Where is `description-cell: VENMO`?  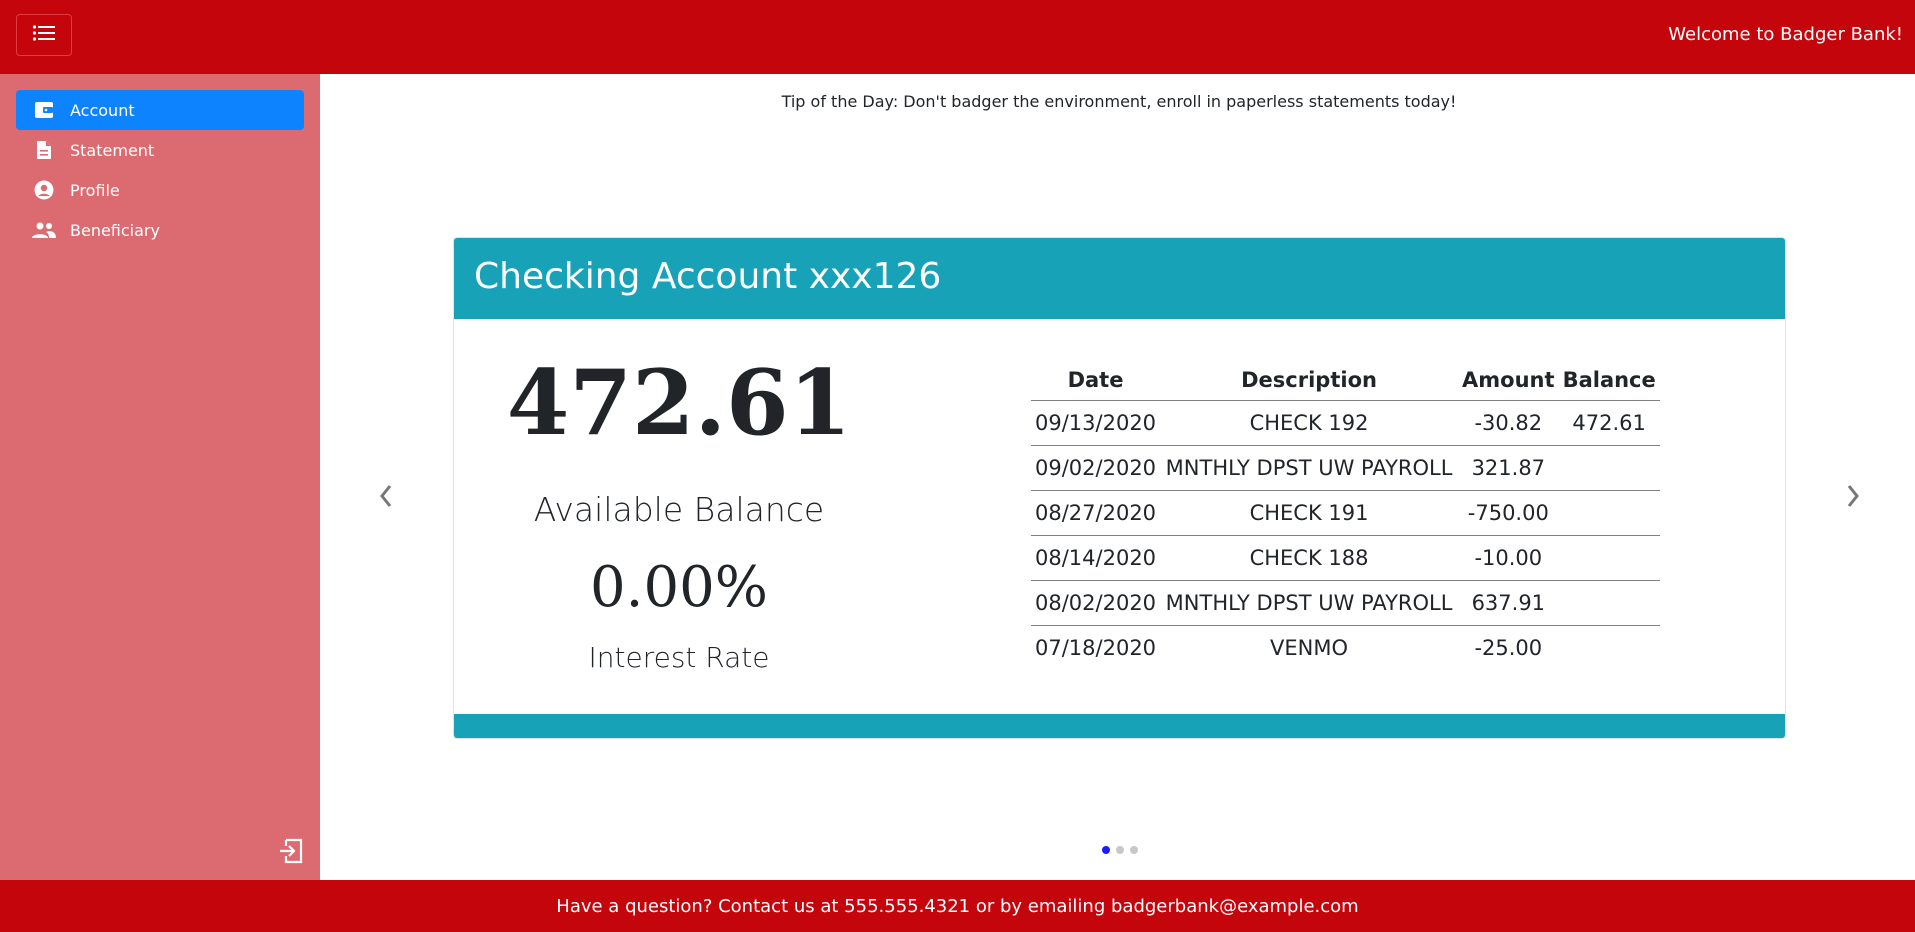 description-cell: VENMO is located at coordinates (1309, 648).